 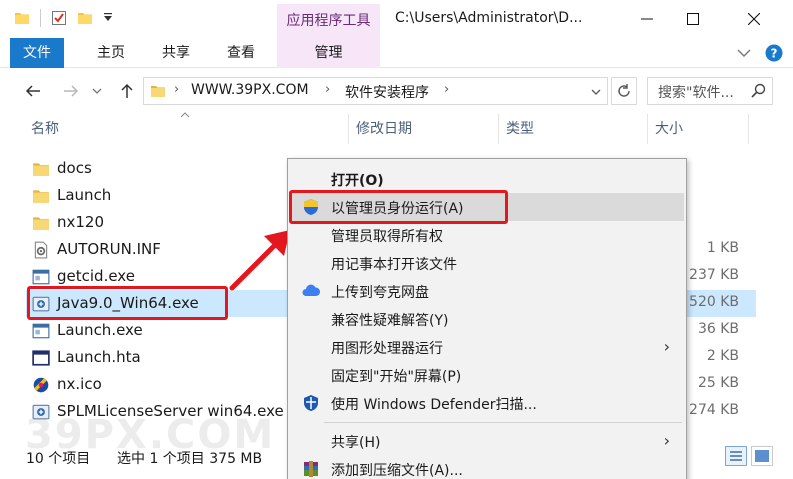 What do you see at coordinates (722, 248) in the screenshot?
I see `file-size: 1 KB` at bounding box center [722, 248].